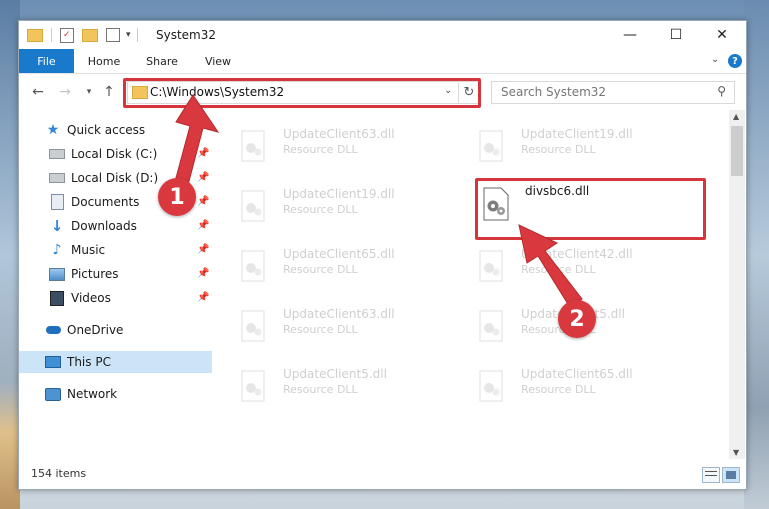  I want to click on status-bar: 154 items, so click(382, 474).